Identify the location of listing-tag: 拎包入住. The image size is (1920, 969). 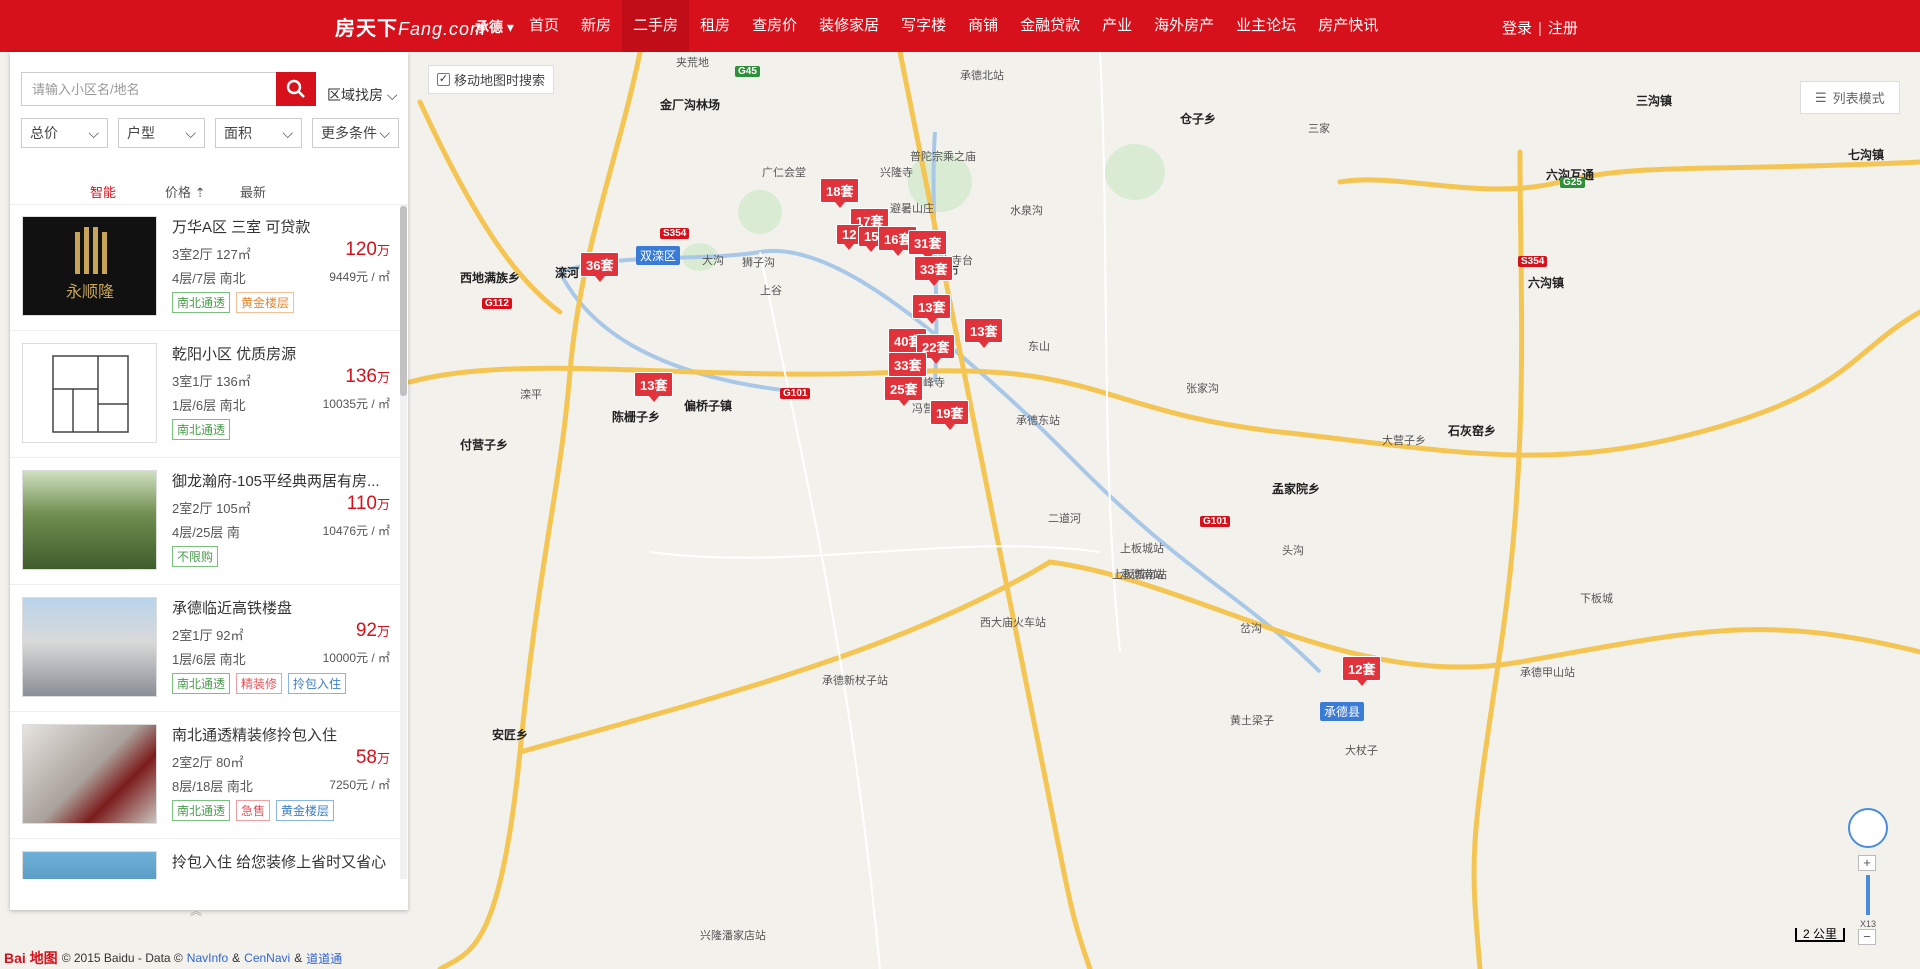
(317, 683).